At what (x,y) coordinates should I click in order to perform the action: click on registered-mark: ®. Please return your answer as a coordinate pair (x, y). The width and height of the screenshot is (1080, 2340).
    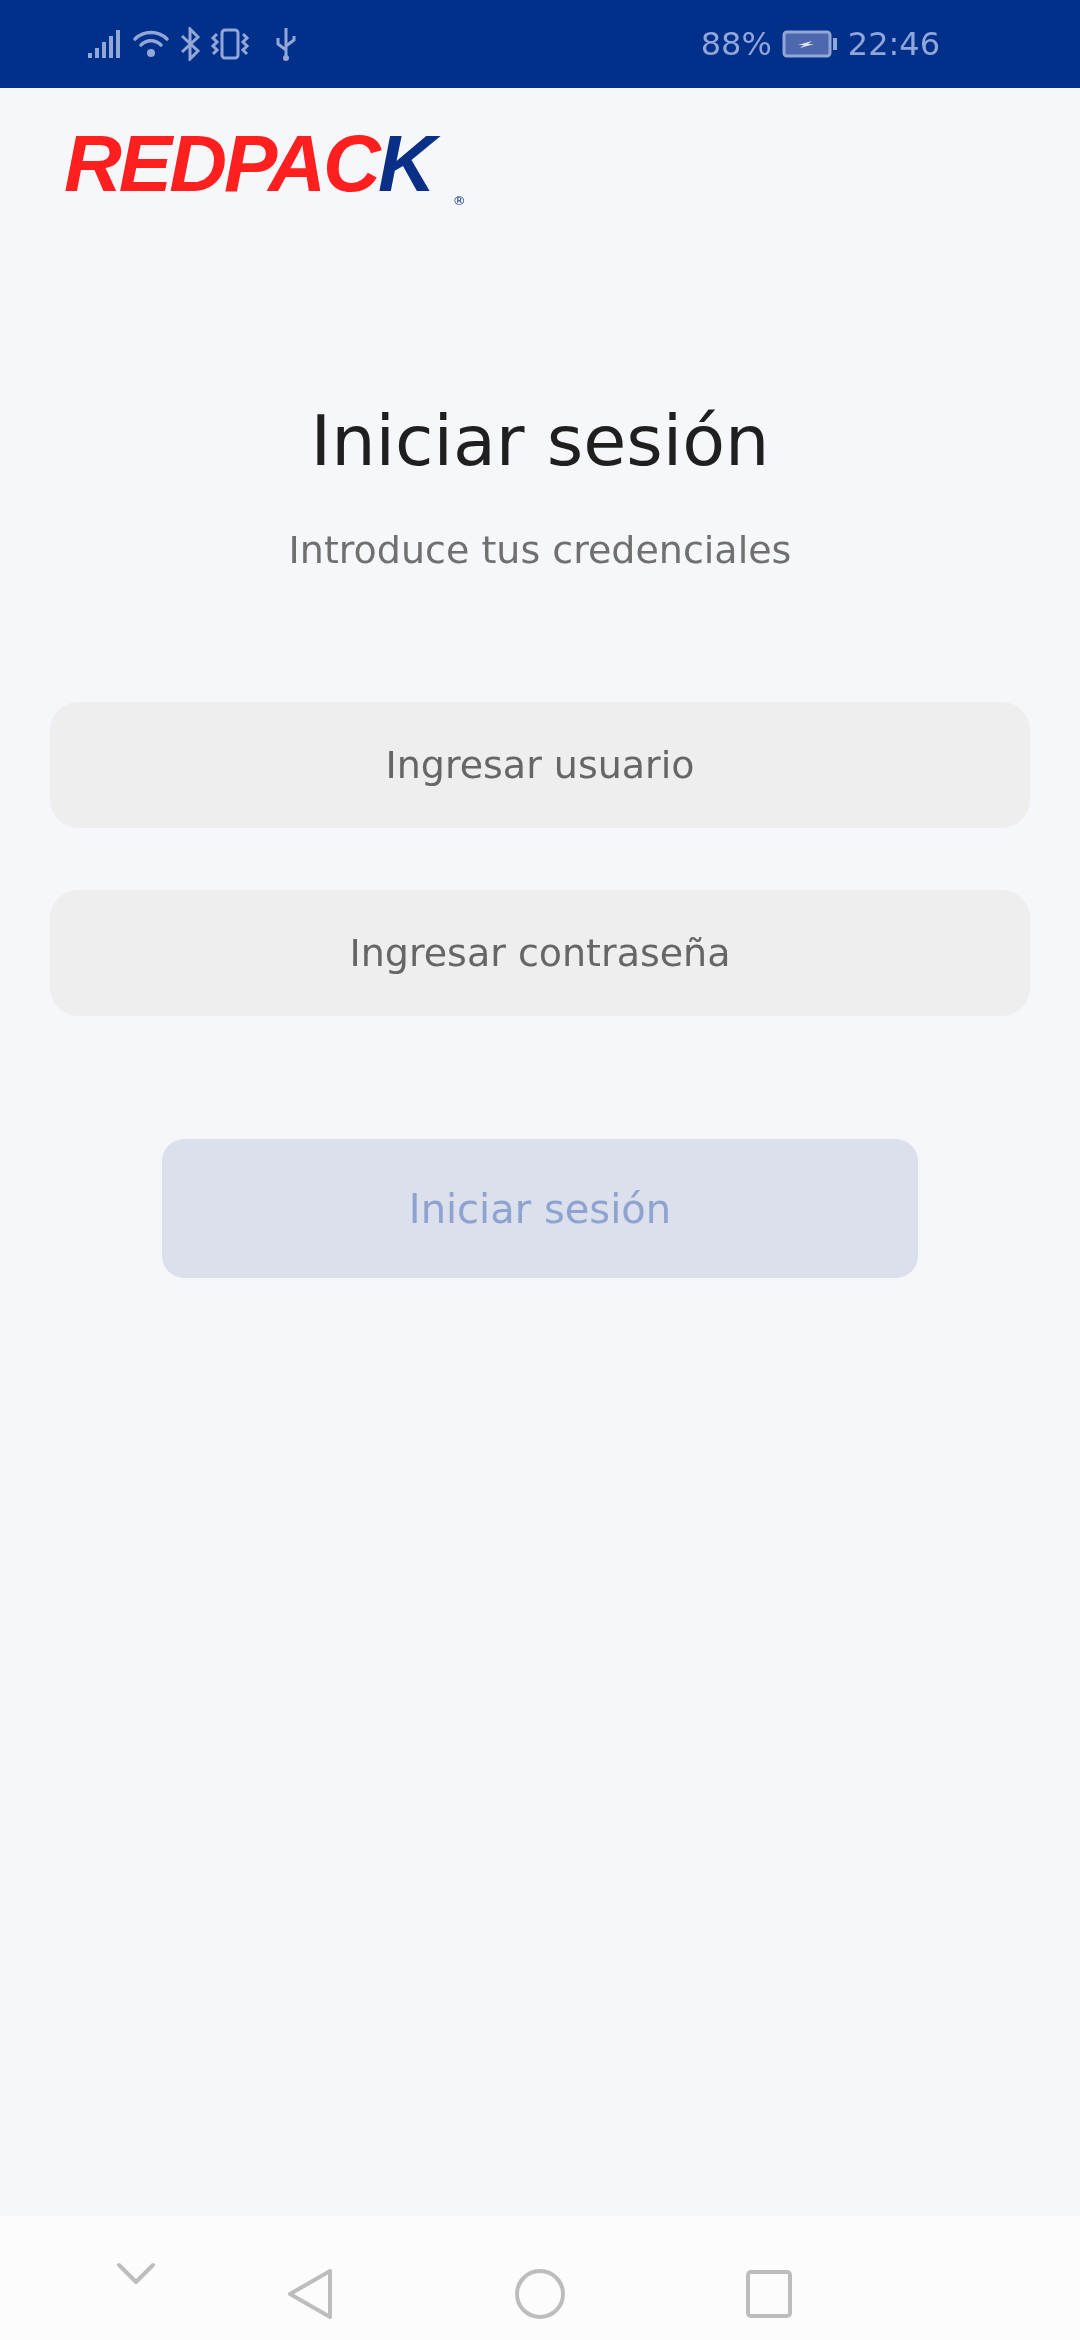
    Looking at the image, I should click on (459, 200).